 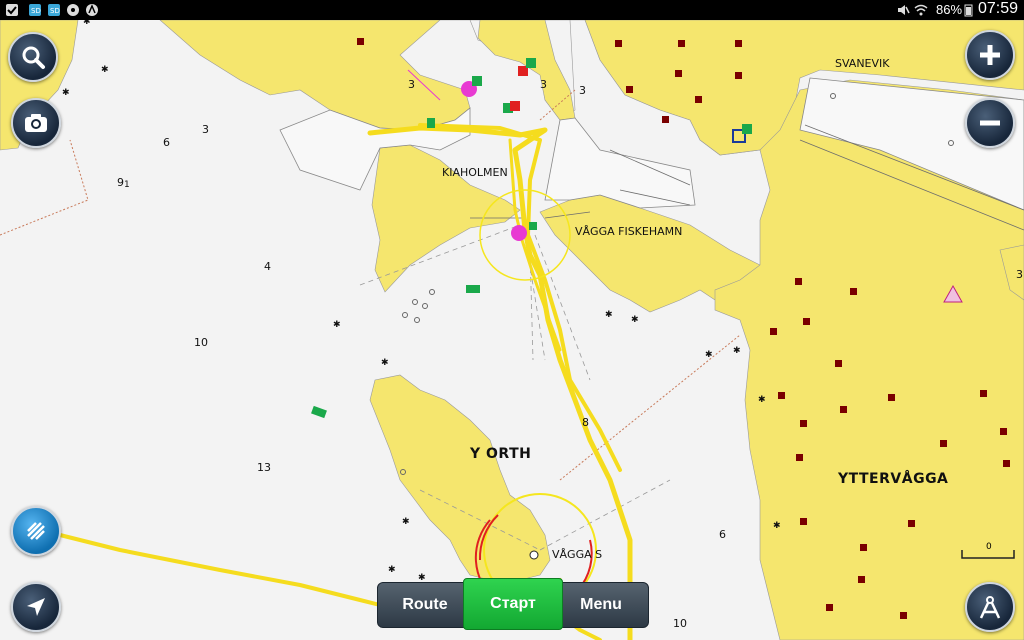 I want to click on compass-app-icon, so click(x=92, y=10).